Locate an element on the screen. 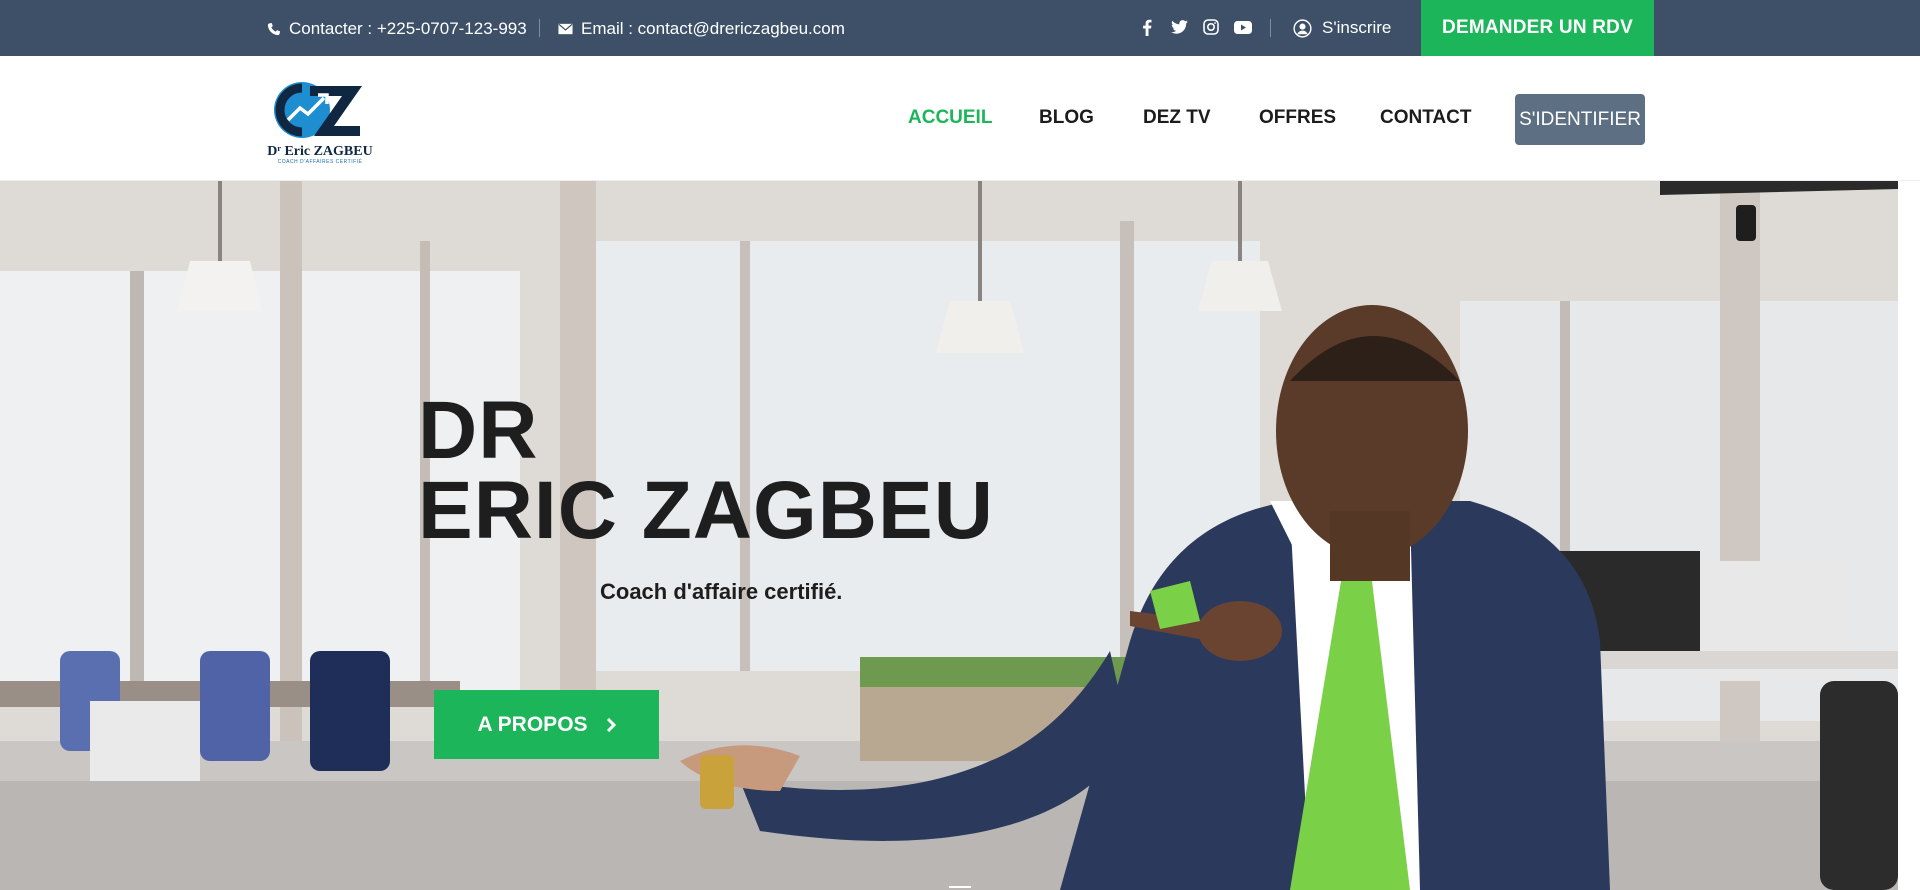  login-button: S'IDENTIFIER is located at coordinates (1580, 119).